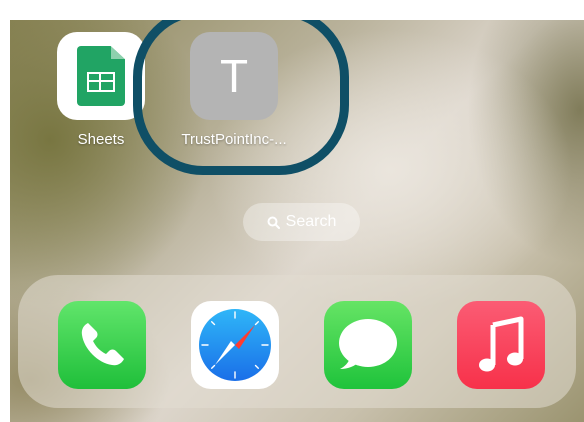  I want to click on dock-app-phone, so click(102, 345).